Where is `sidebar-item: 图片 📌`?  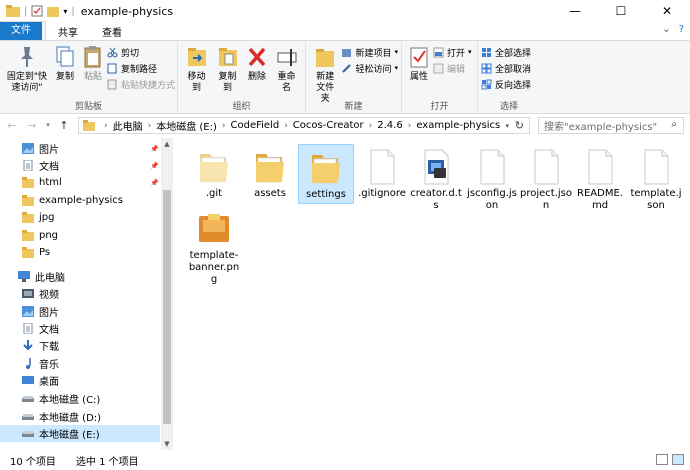
sidebar-item: 图片 📌 is located at coordinates (80, 148).